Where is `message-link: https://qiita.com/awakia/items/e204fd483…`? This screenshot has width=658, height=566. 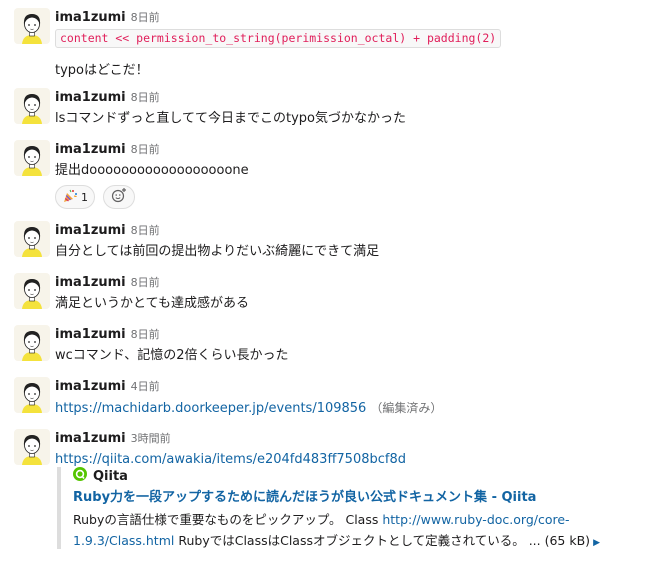 message-link: https://qiita.com/awakia/items/e204fd483… is located at coordinates (230, 459).